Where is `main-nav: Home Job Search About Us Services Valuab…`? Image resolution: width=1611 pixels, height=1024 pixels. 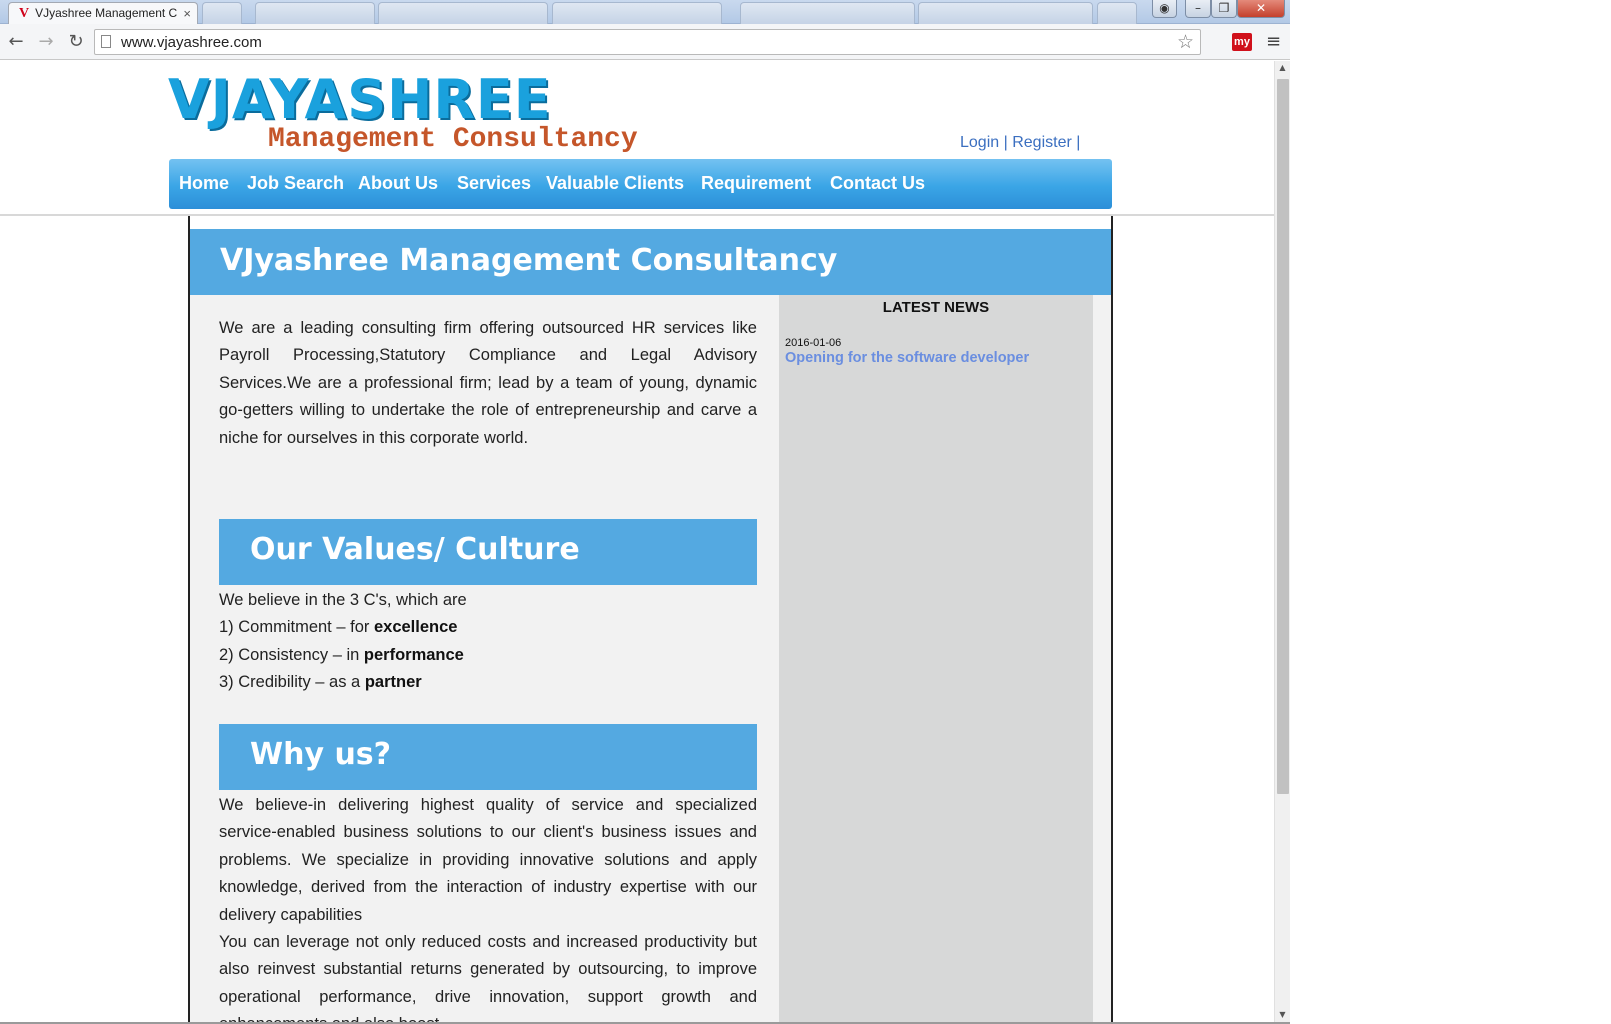 main-nav: Home Job Search About Us Services Valuab… is located at coordinates (640, 184).